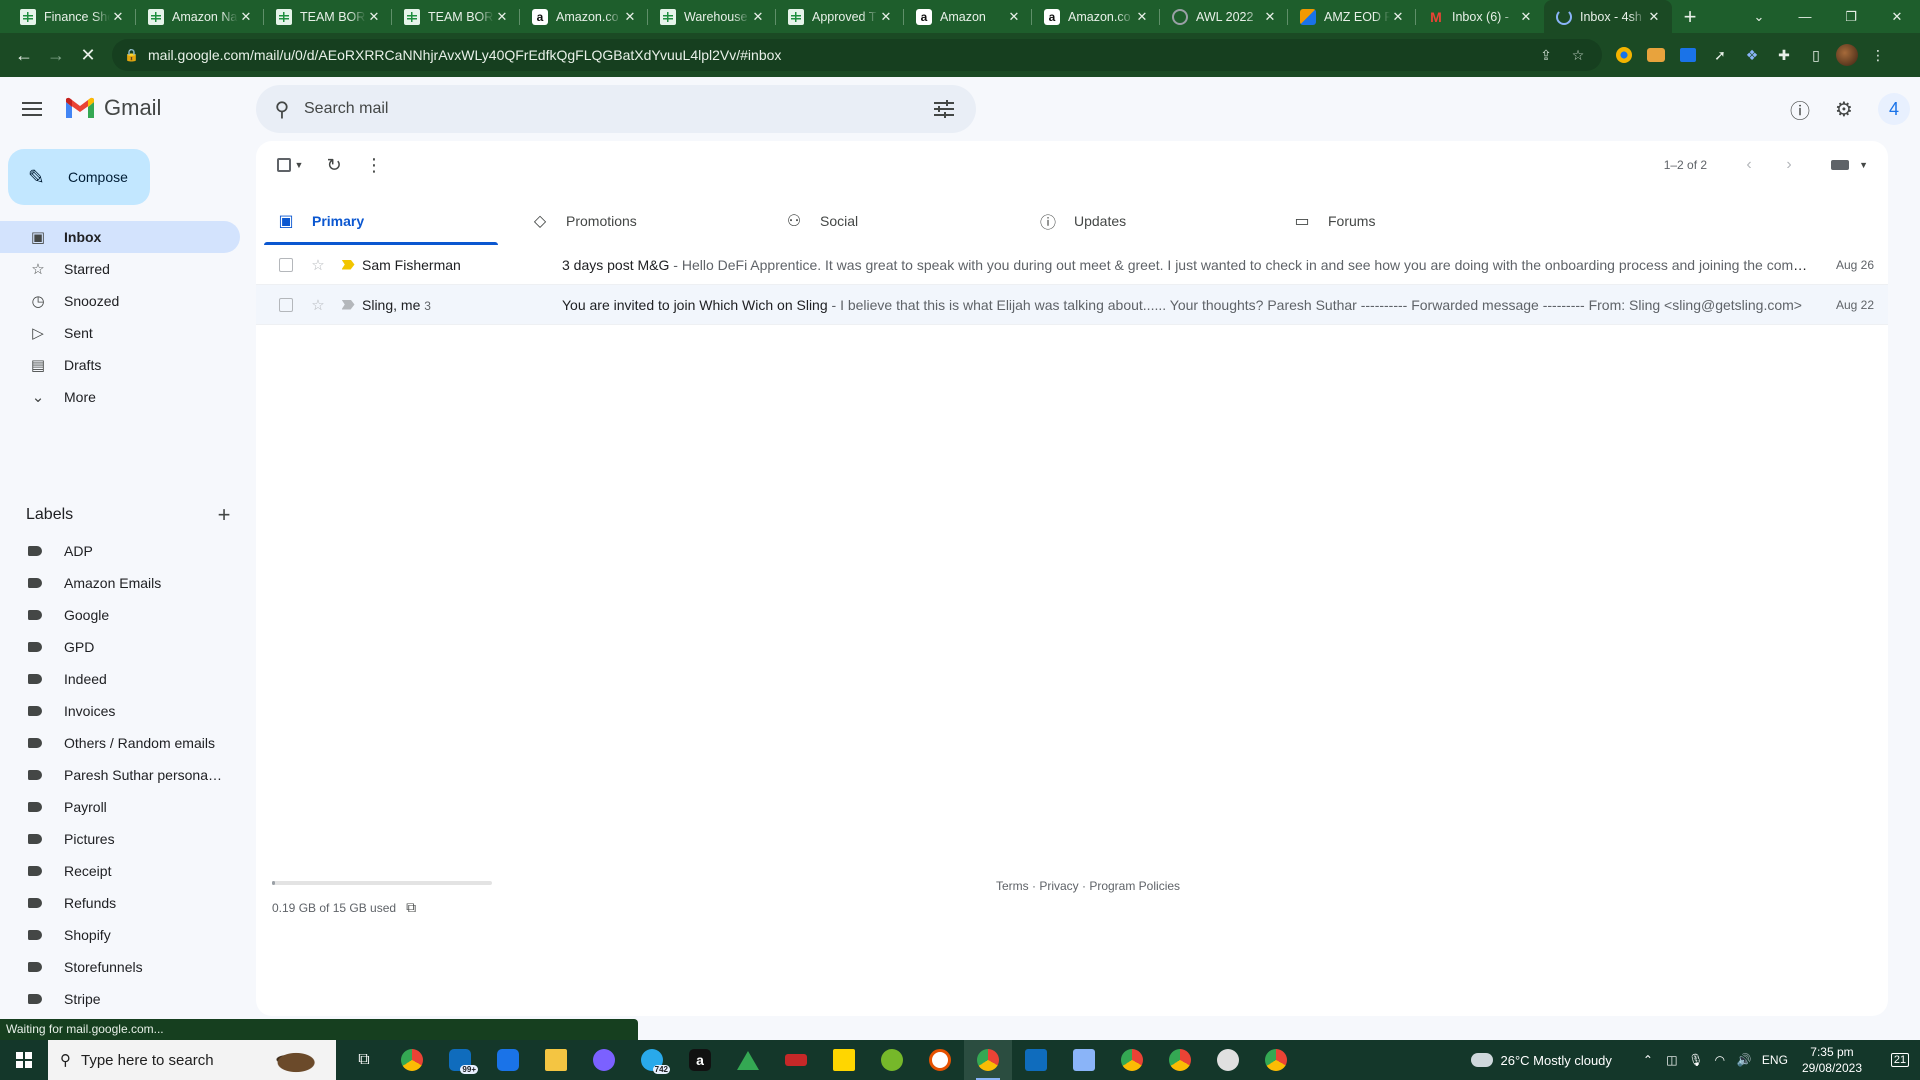 This screenshot has width=1920, height=1080. Describe the element at coordinates (1578, 55) in the screenshot. I see `bookmark-star-icon: ☆` at that location.